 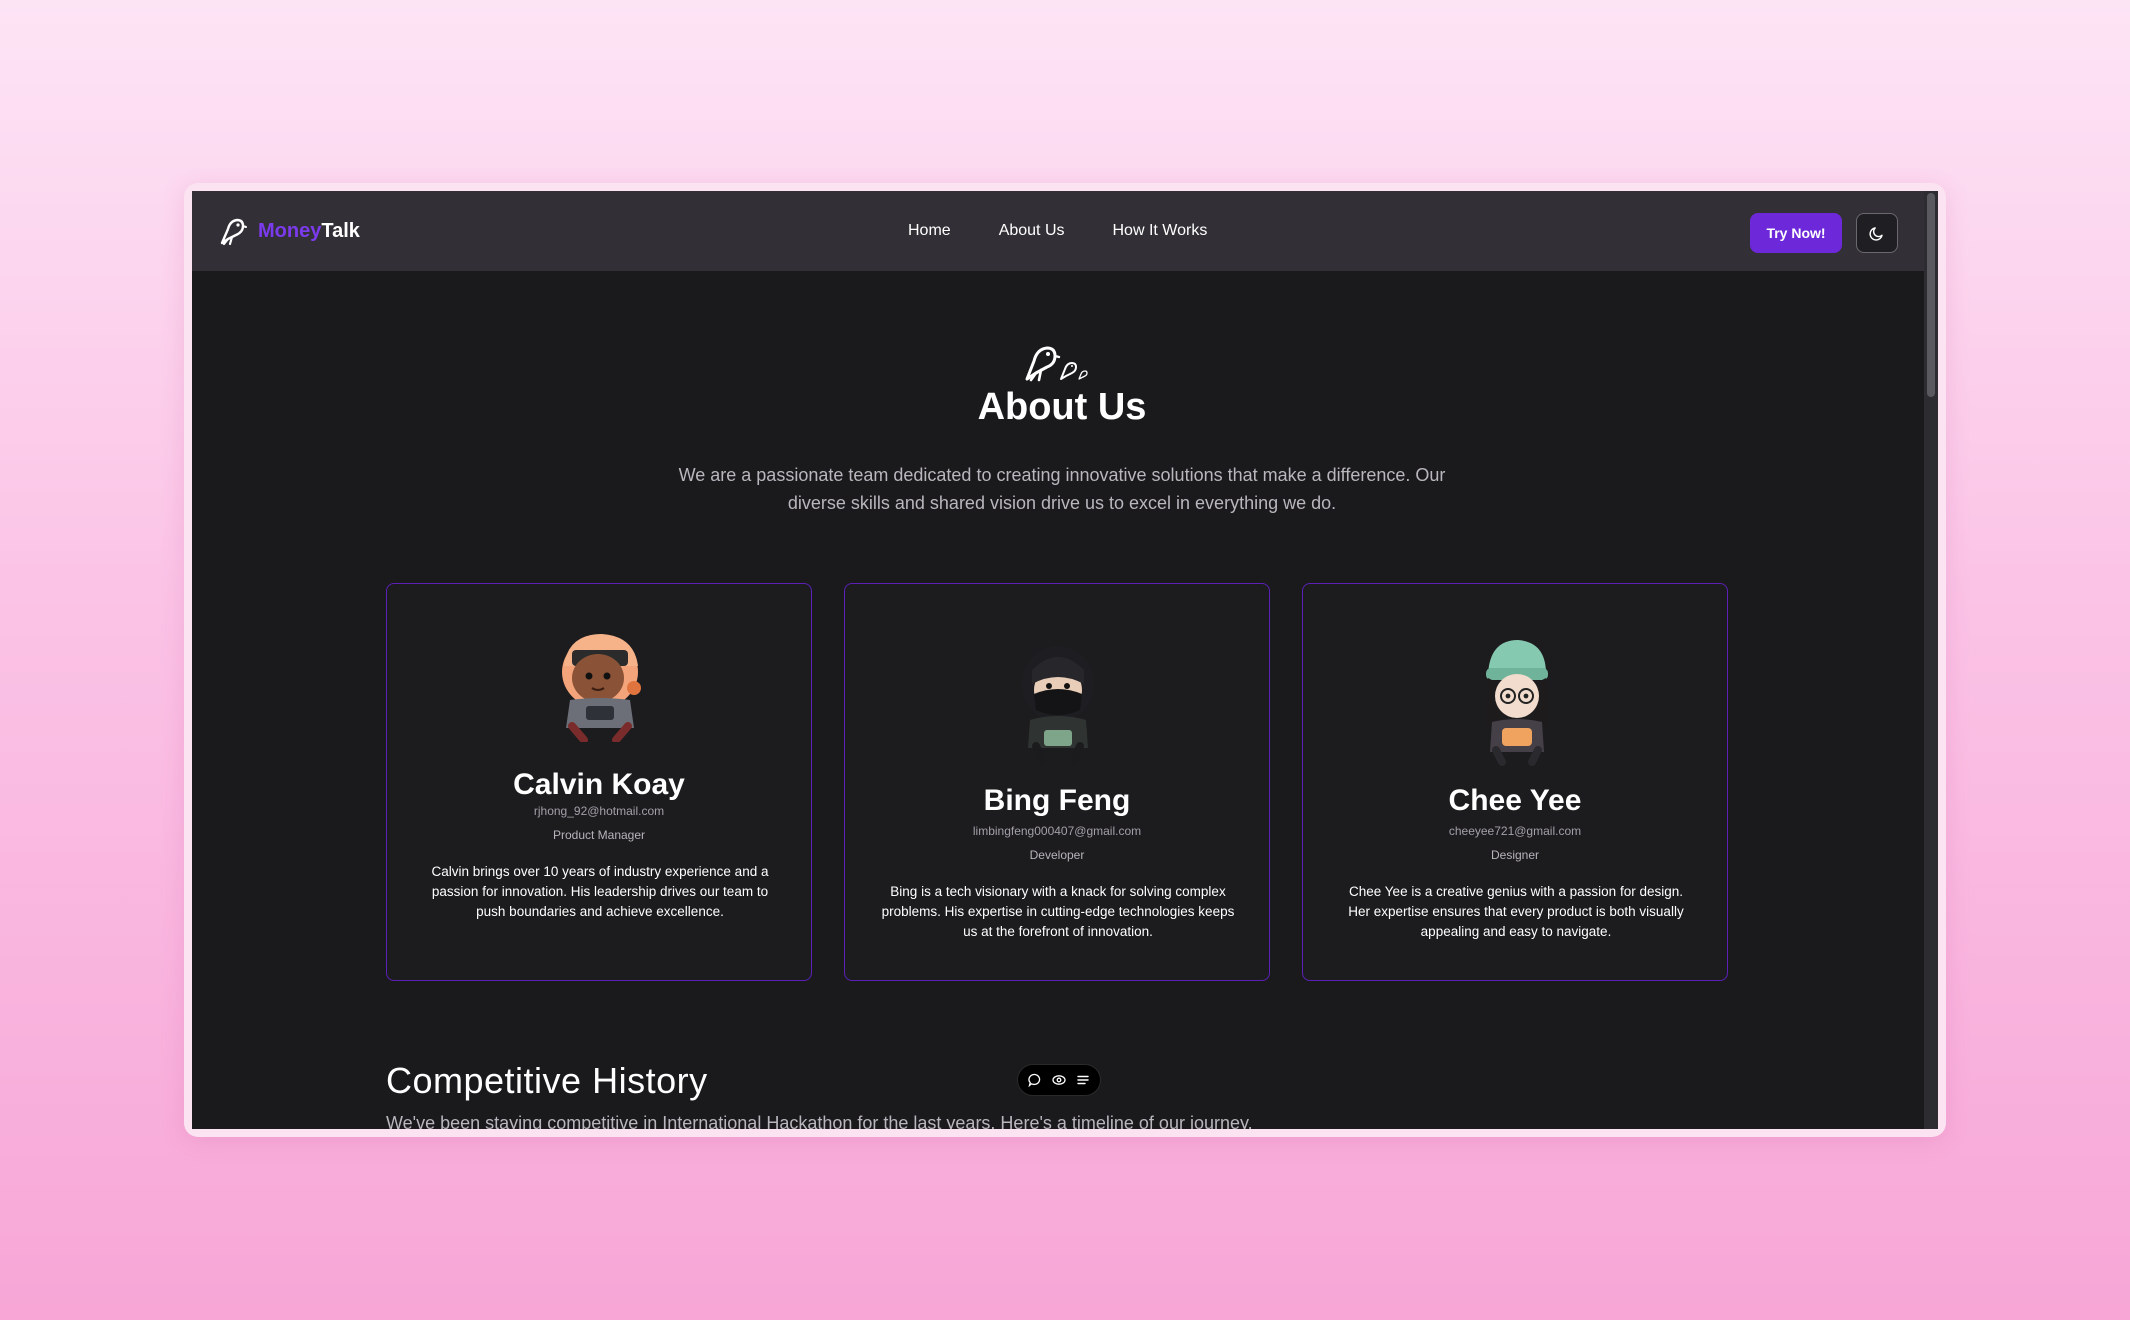 I want to click on bird-logo-icon, so click(x=233, y=232).